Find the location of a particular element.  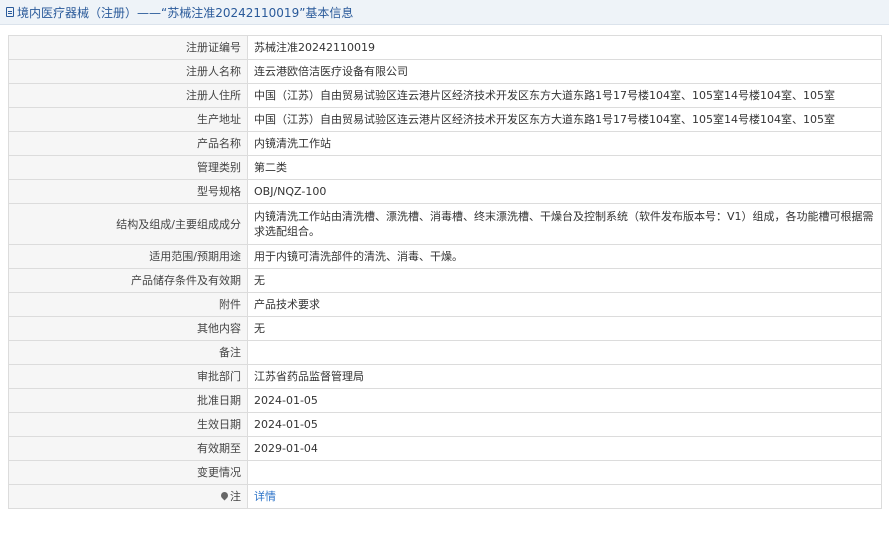

row-label: 备注 is located at coordinates (128, 352).